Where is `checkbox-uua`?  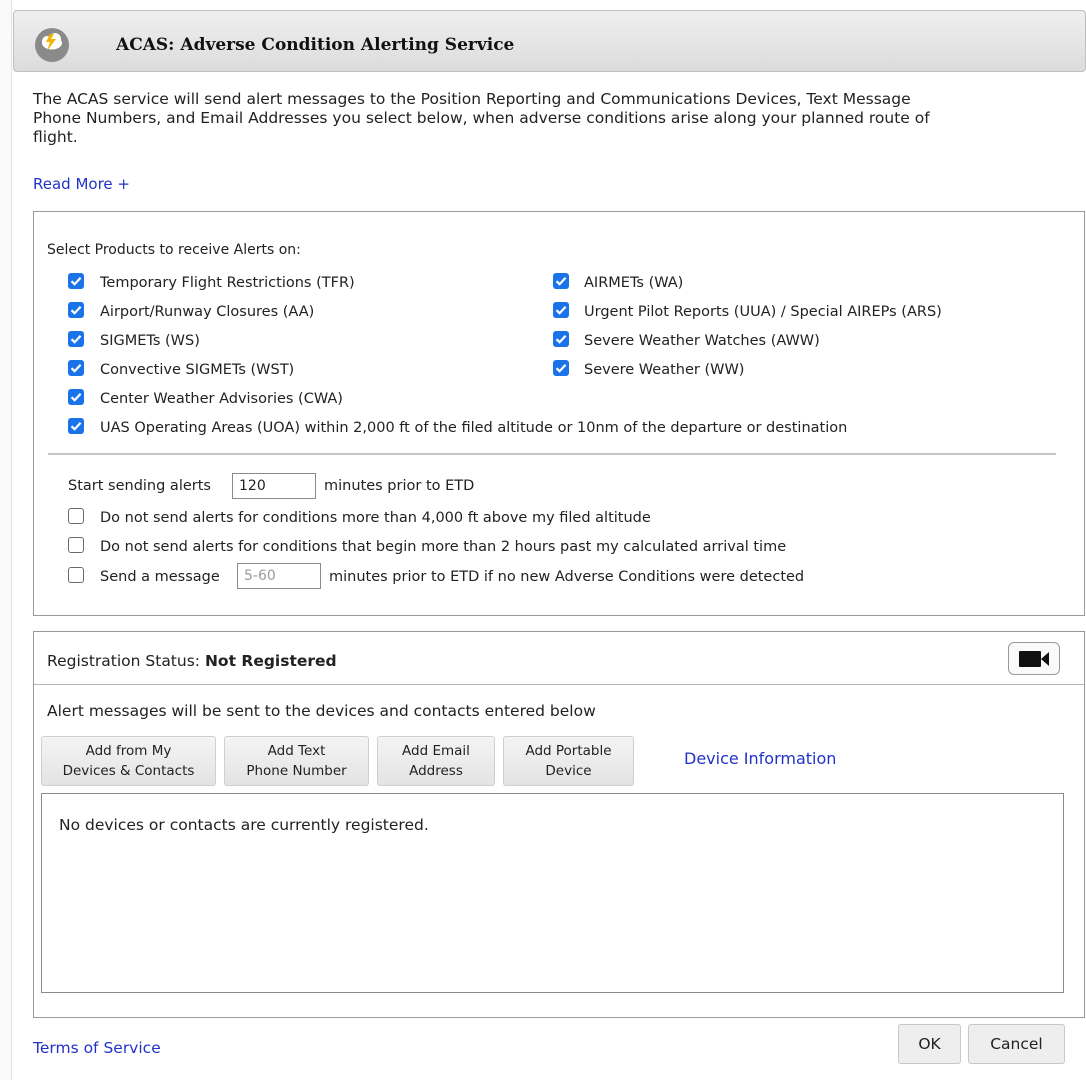 checkbox-uua is located at coordinates (561, 310).